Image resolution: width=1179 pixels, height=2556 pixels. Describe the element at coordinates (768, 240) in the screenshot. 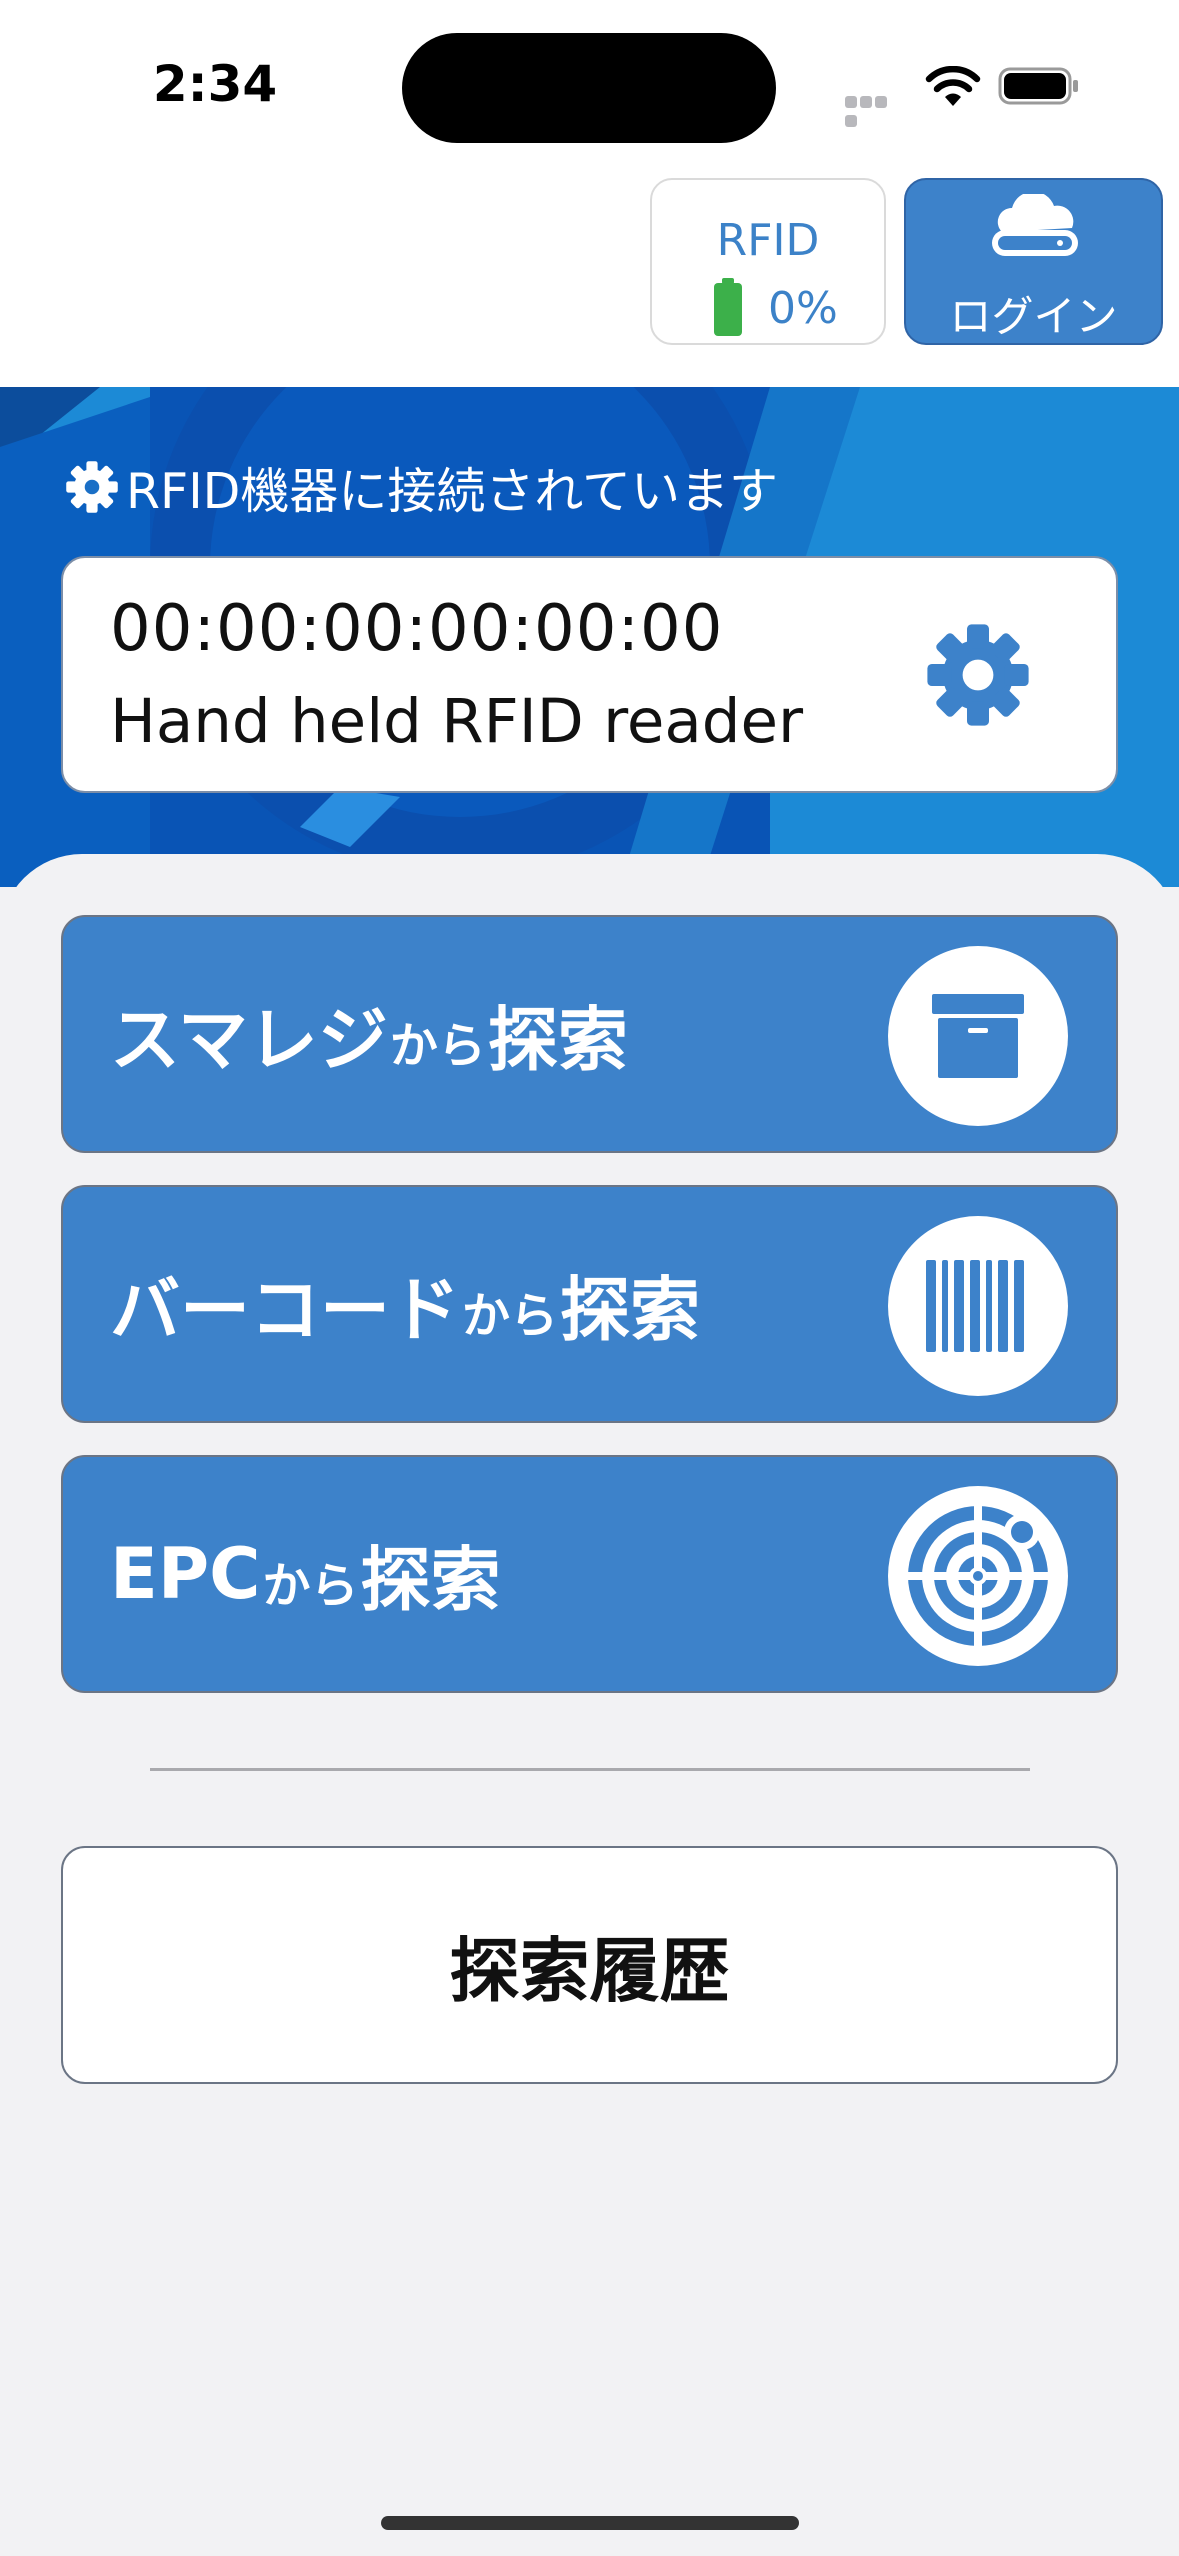

I see `rfid-label: RFID` at that location.